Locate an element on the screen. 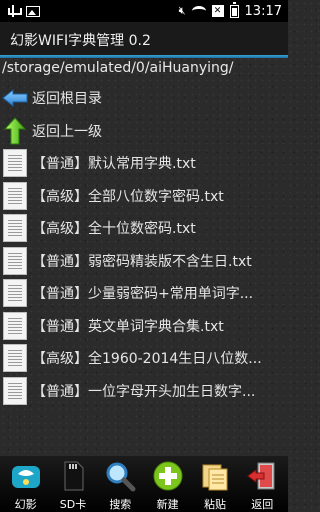 The height and width of the screenshot is (512, 320). file-name: 【普通】弱密码精装版不含生日.txt is located at coordinates (142, 261).